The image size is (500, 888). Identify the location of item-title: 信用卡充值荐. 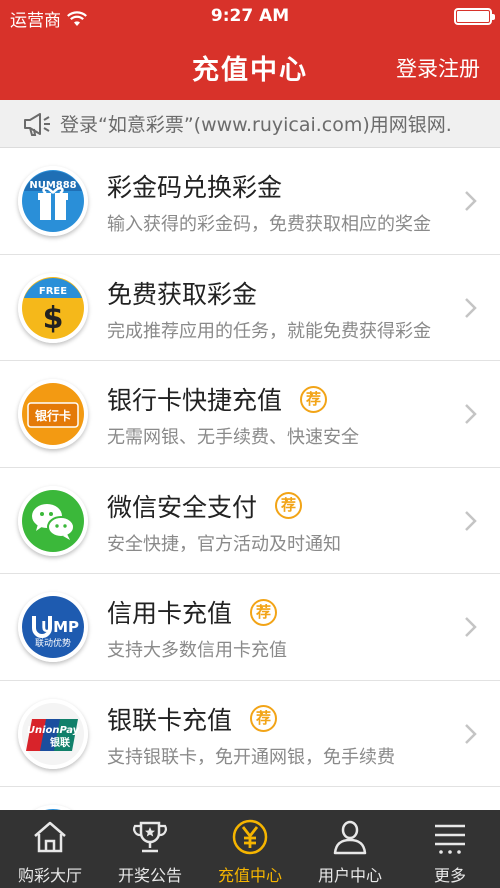
(192, 612).